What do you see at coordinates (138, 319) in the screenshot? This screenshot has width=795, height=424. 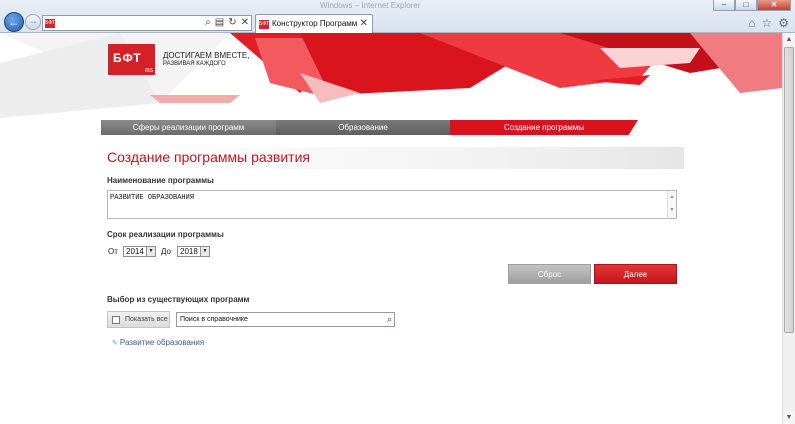 I see `show-all-button: Показать все` at bounding box center [138, 319].